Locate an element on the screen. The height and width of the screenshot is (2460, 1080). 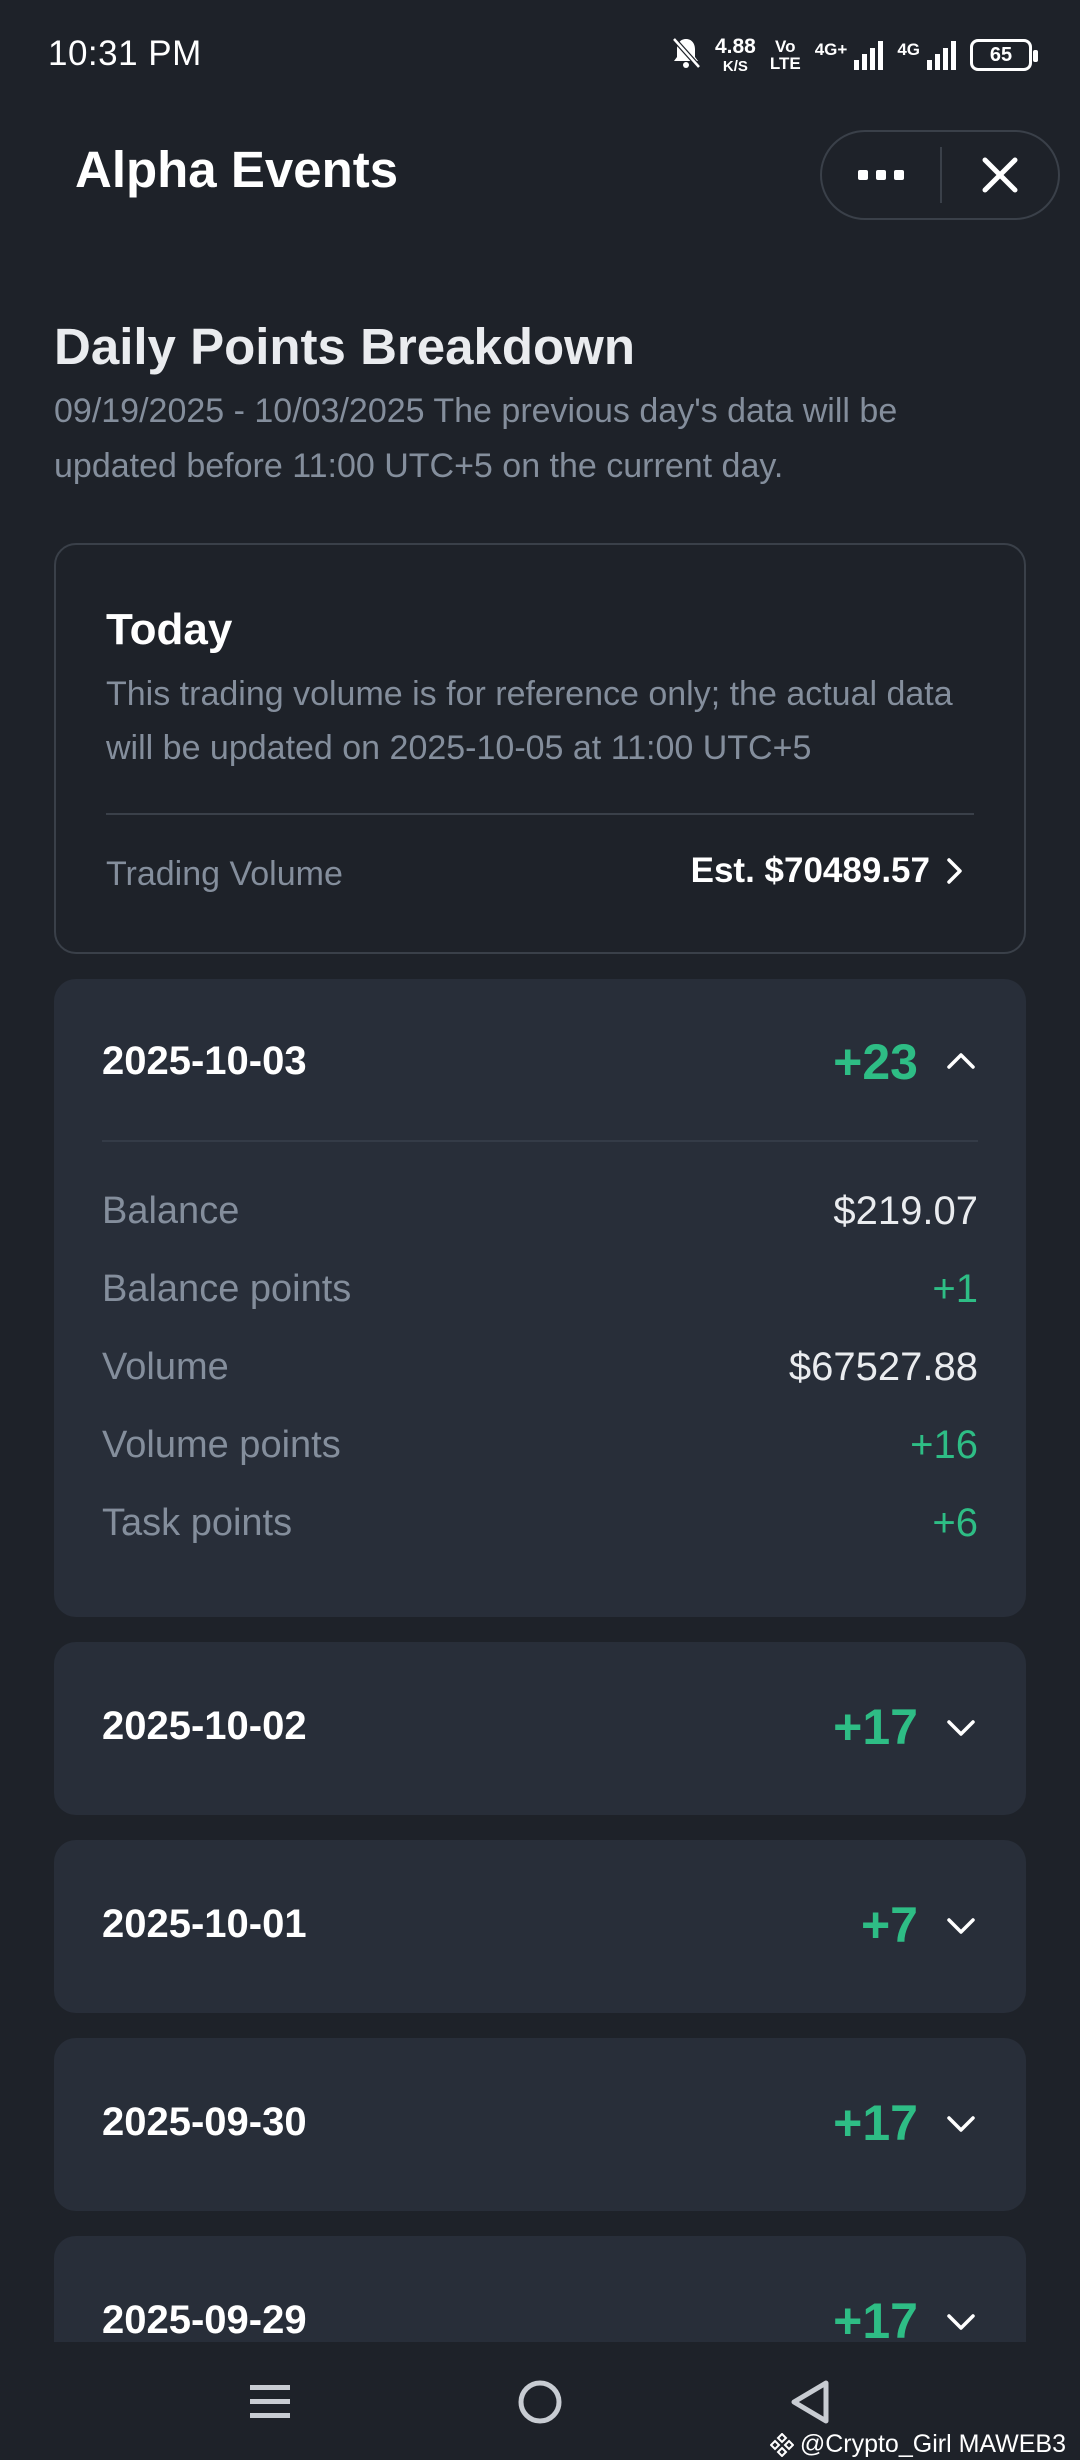
day-date: 2025-10-02 is located at coordinates (204, 1726).